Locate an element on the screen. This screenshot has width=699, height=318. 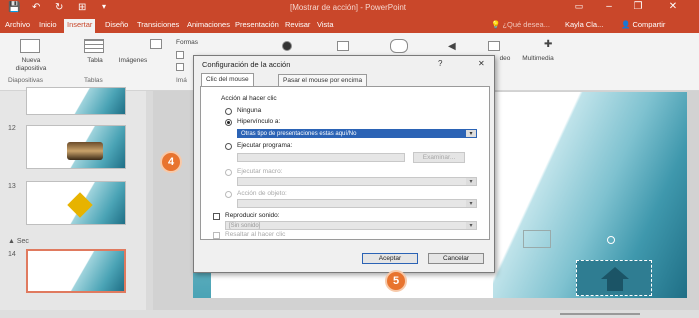
customize-icon: ▾ is located at coordinates (104, 6).